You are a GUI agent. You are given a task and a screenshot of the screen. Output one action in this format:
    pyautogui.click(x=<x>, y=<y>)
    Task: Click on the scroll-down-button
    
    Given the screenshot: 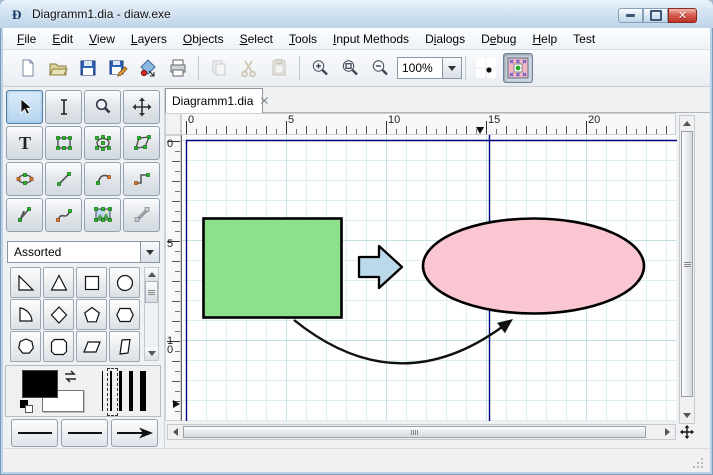 What is the action you would take?
    pyautogui.click(x=687, y=415)
    